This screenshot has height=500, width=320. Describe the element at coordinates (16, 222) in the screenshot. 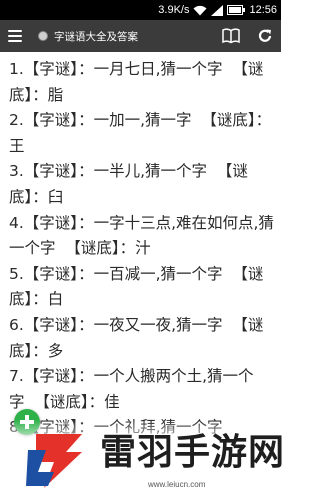

I see `riddle-number: 4.` at that location.